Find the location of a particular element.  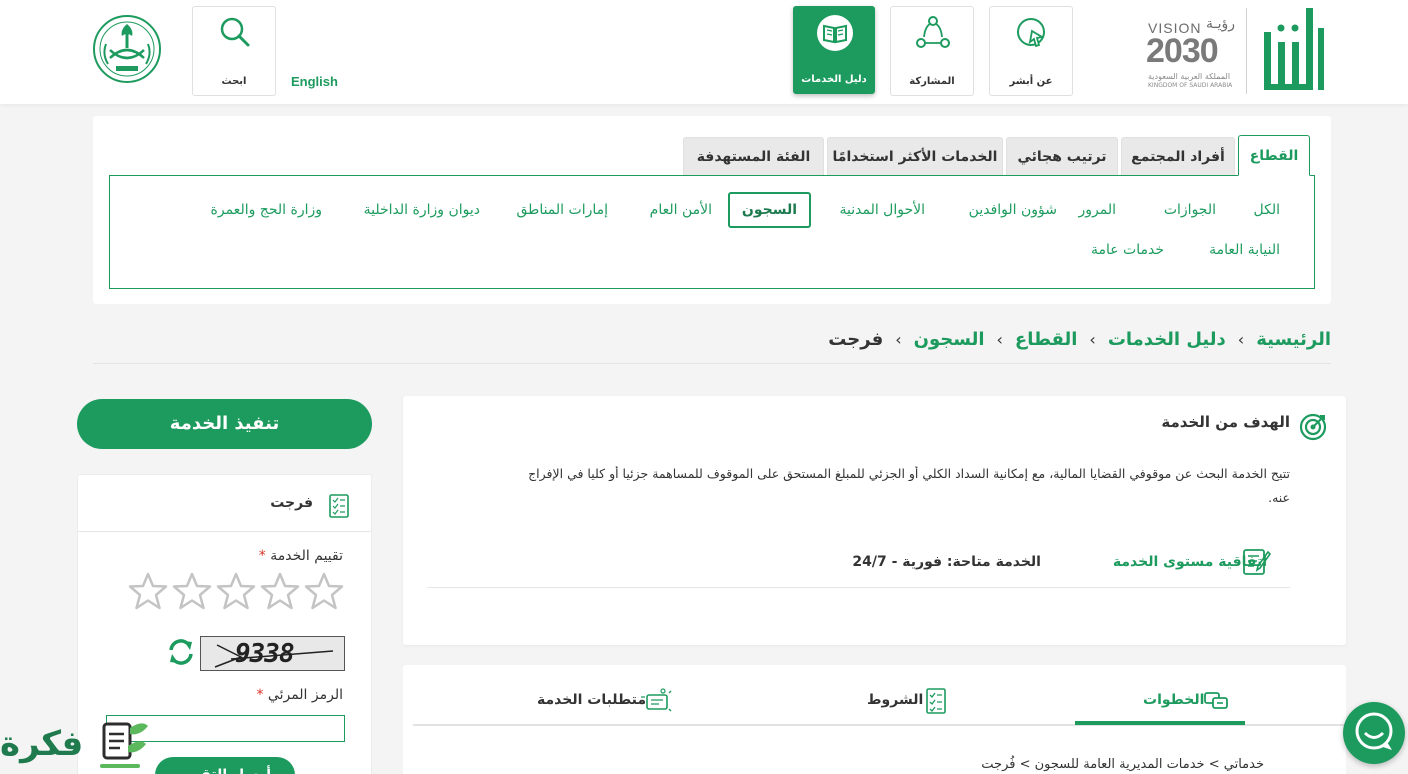

tab-alphabetical: ترتيب هجائي is located at coordinates (1062, 156).